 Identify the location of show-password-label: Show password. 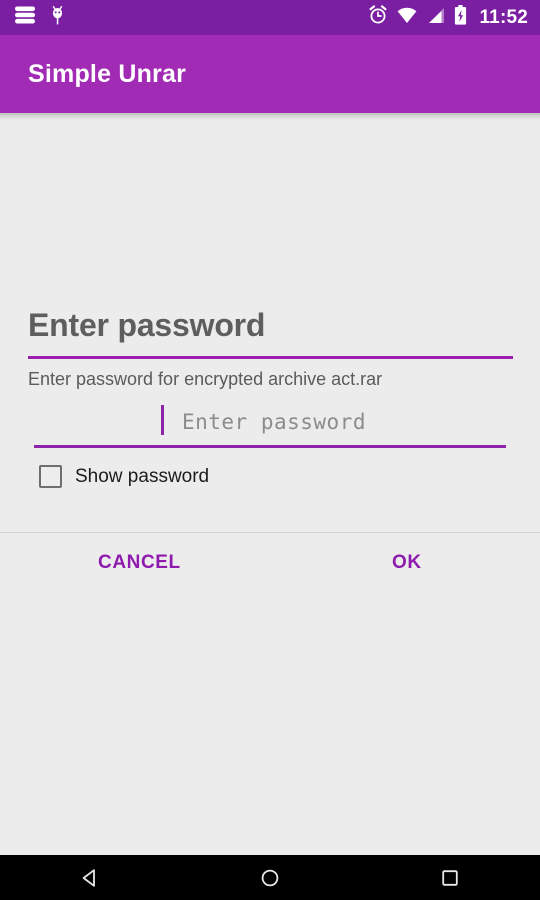
(142, 476).